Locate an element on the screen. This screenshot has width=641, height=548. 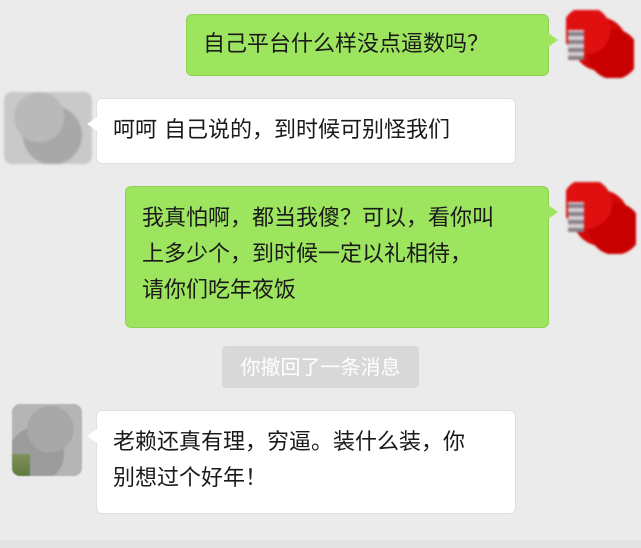
recall-notice: 你撤回了一条消息 is located at coordinates (320, 367).